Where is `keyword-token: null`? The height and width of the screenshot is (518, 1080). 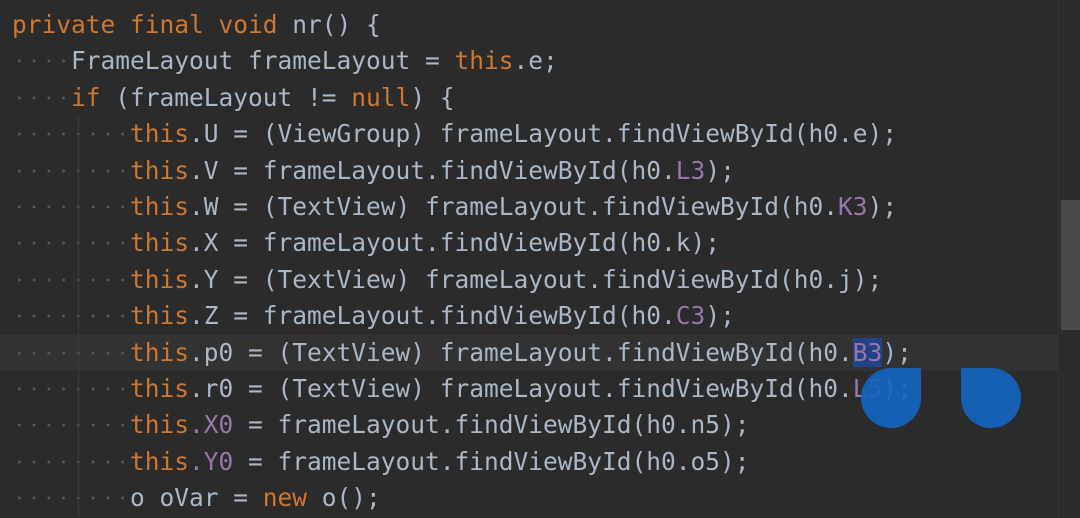 keyword-token: null is located at coordinates (381, 97).